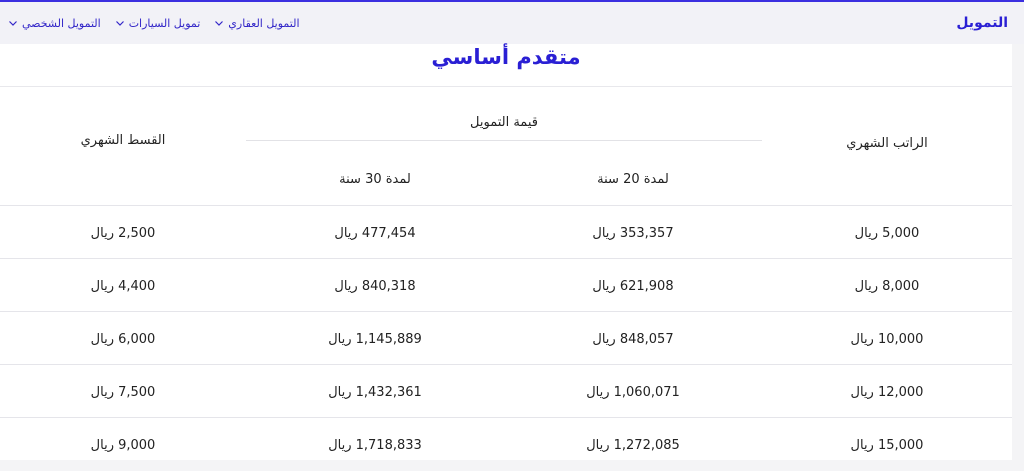  I want to click on cell-salary: 8,000 ريال, so click(887, 286).